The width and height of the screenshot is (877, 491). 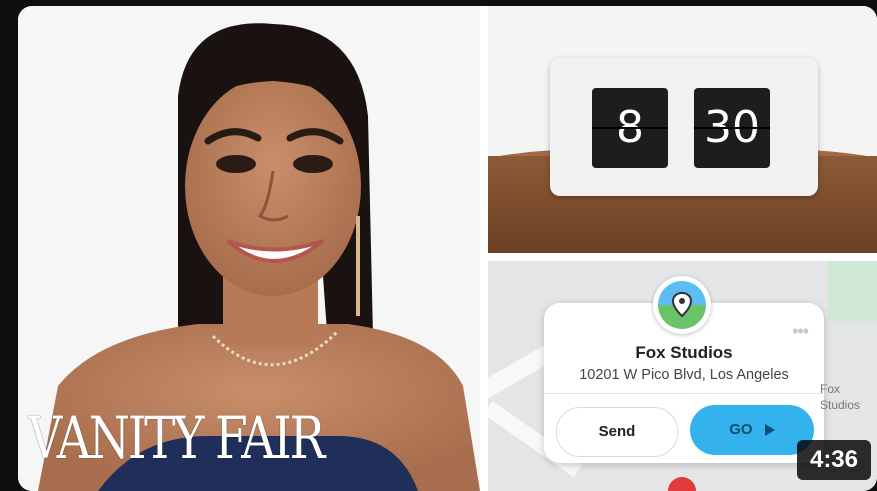 I want to click on vanity-fair-logo: VANITY FAIR, so click(x=176, y=438).